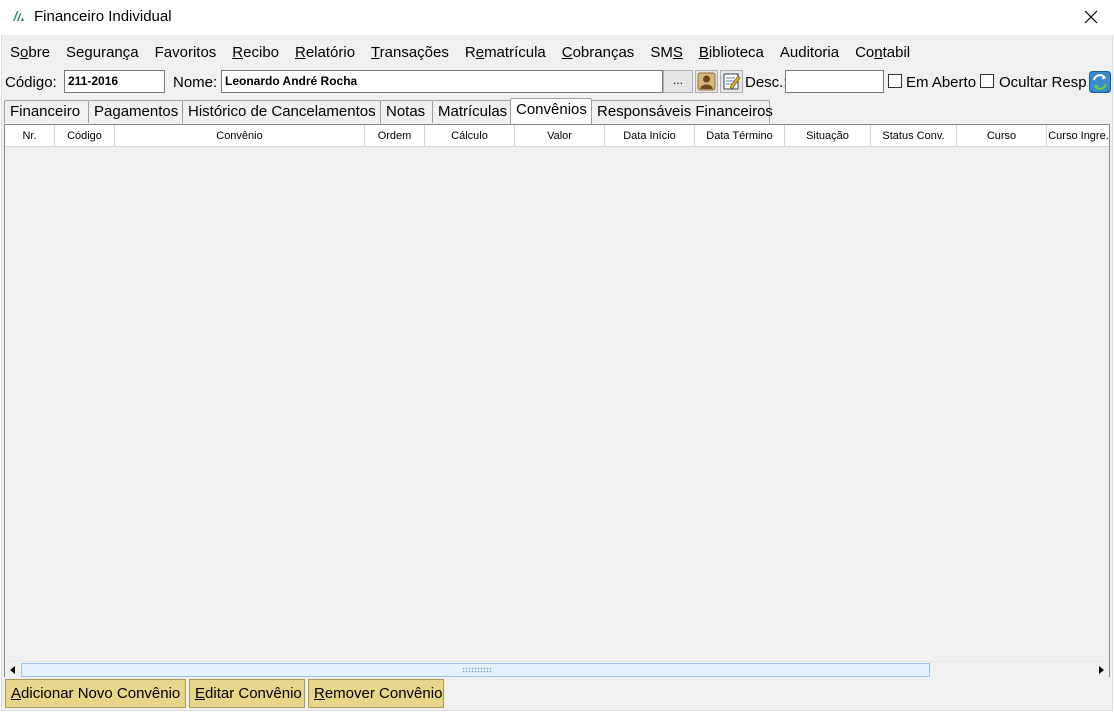 Image resolution: width=1114 pixels, height=712 pixels. What do you see at coordinates (703, 52) in the screenshot?
I see `menu-item-mnemonic: B` at bounding box center [703, 52].